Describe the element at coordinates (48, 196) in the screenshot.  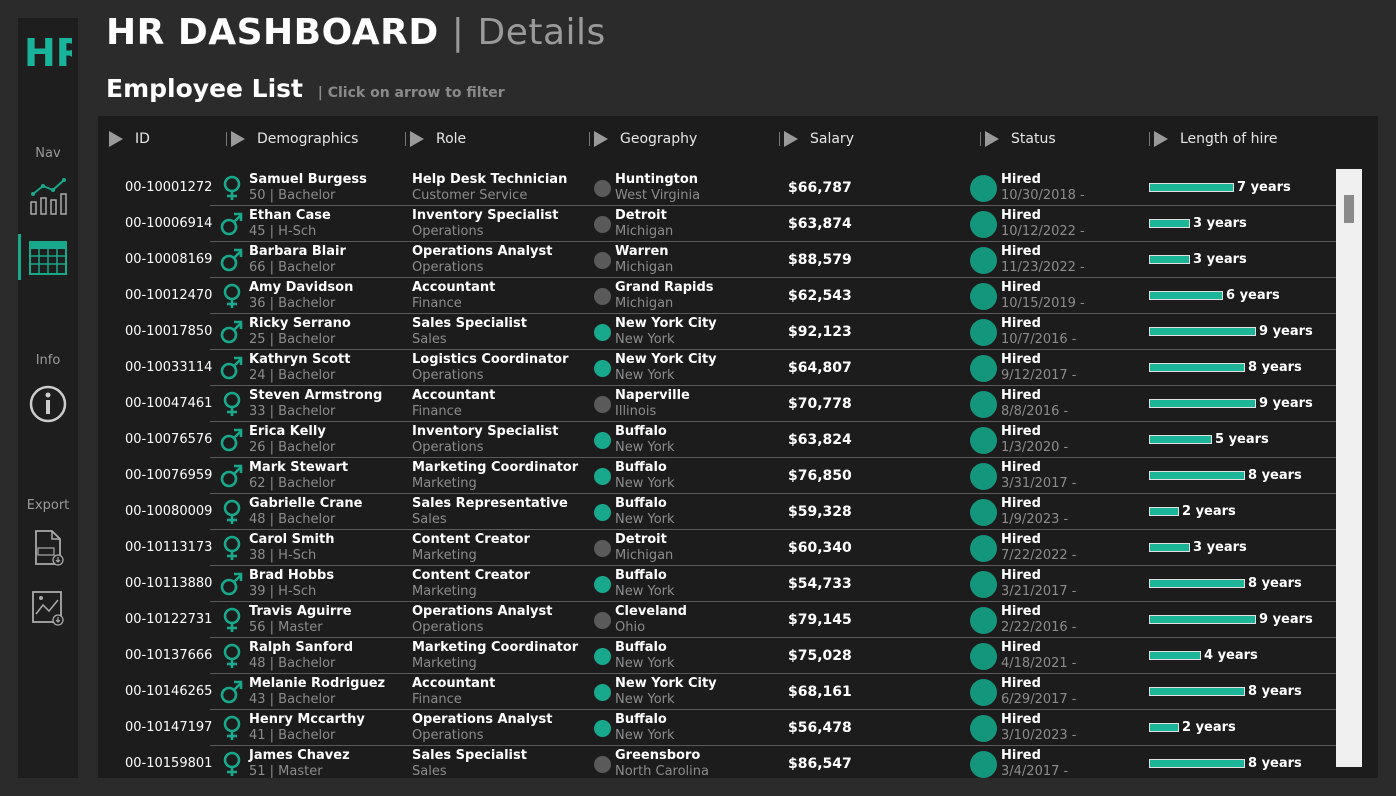
I see `trend-chart-icon` at that location.